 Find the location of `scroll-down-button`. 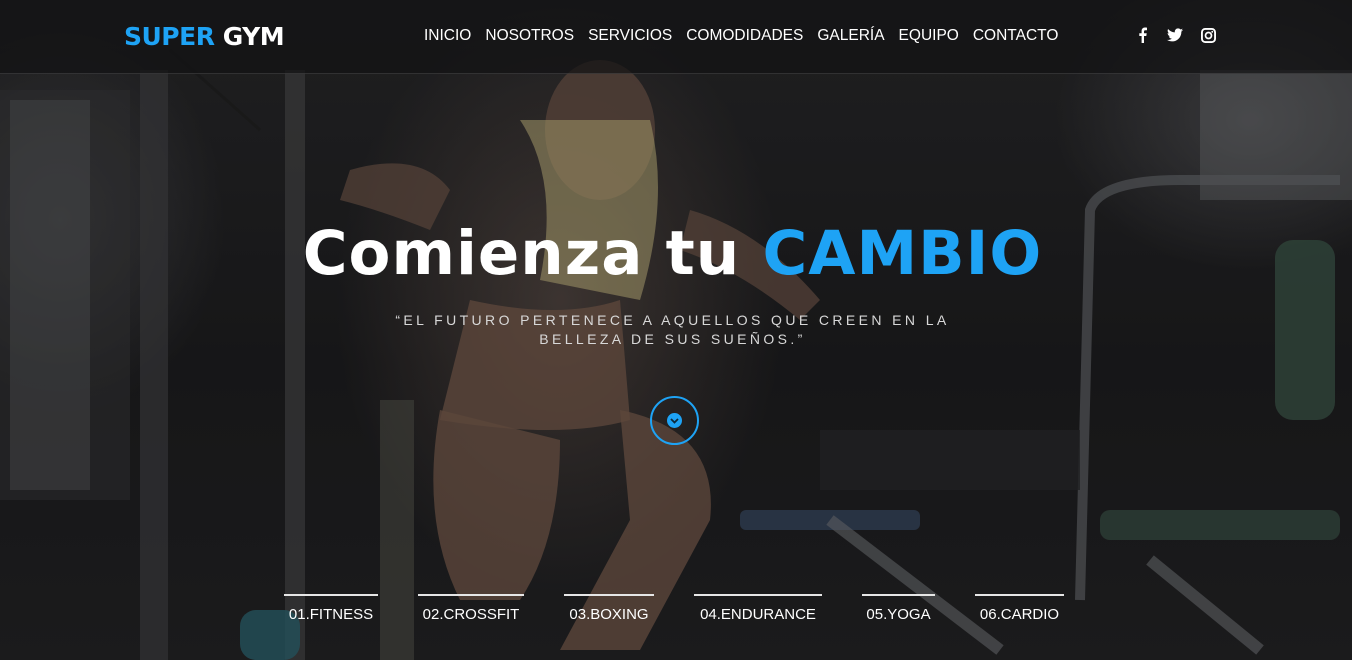

scroll-down-button is located at coordinates (674, 420).